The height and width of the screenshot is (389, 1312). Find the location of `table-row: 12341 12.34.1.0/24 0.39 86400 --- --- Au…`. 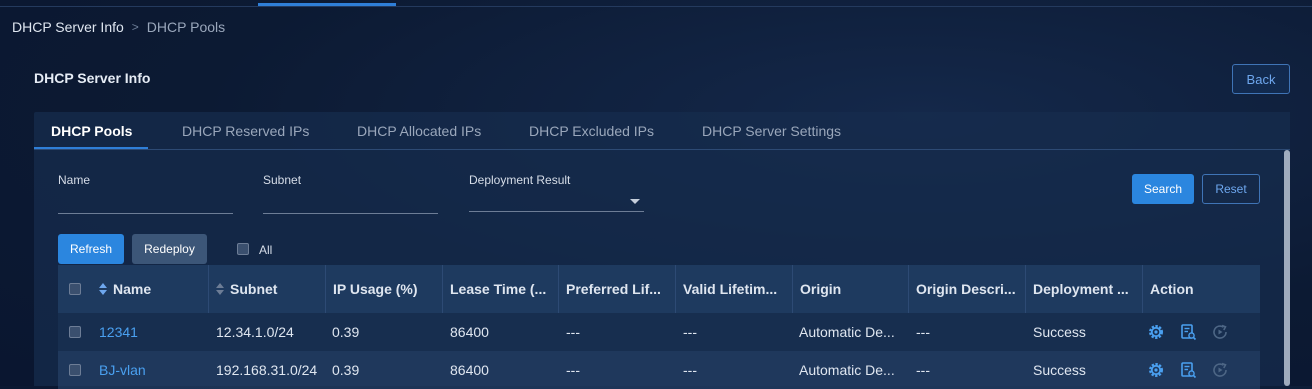

table-row: 12341 12.34.1.0/24 0.39 86400 --- --- Au… is located at coordinates (659, 332).